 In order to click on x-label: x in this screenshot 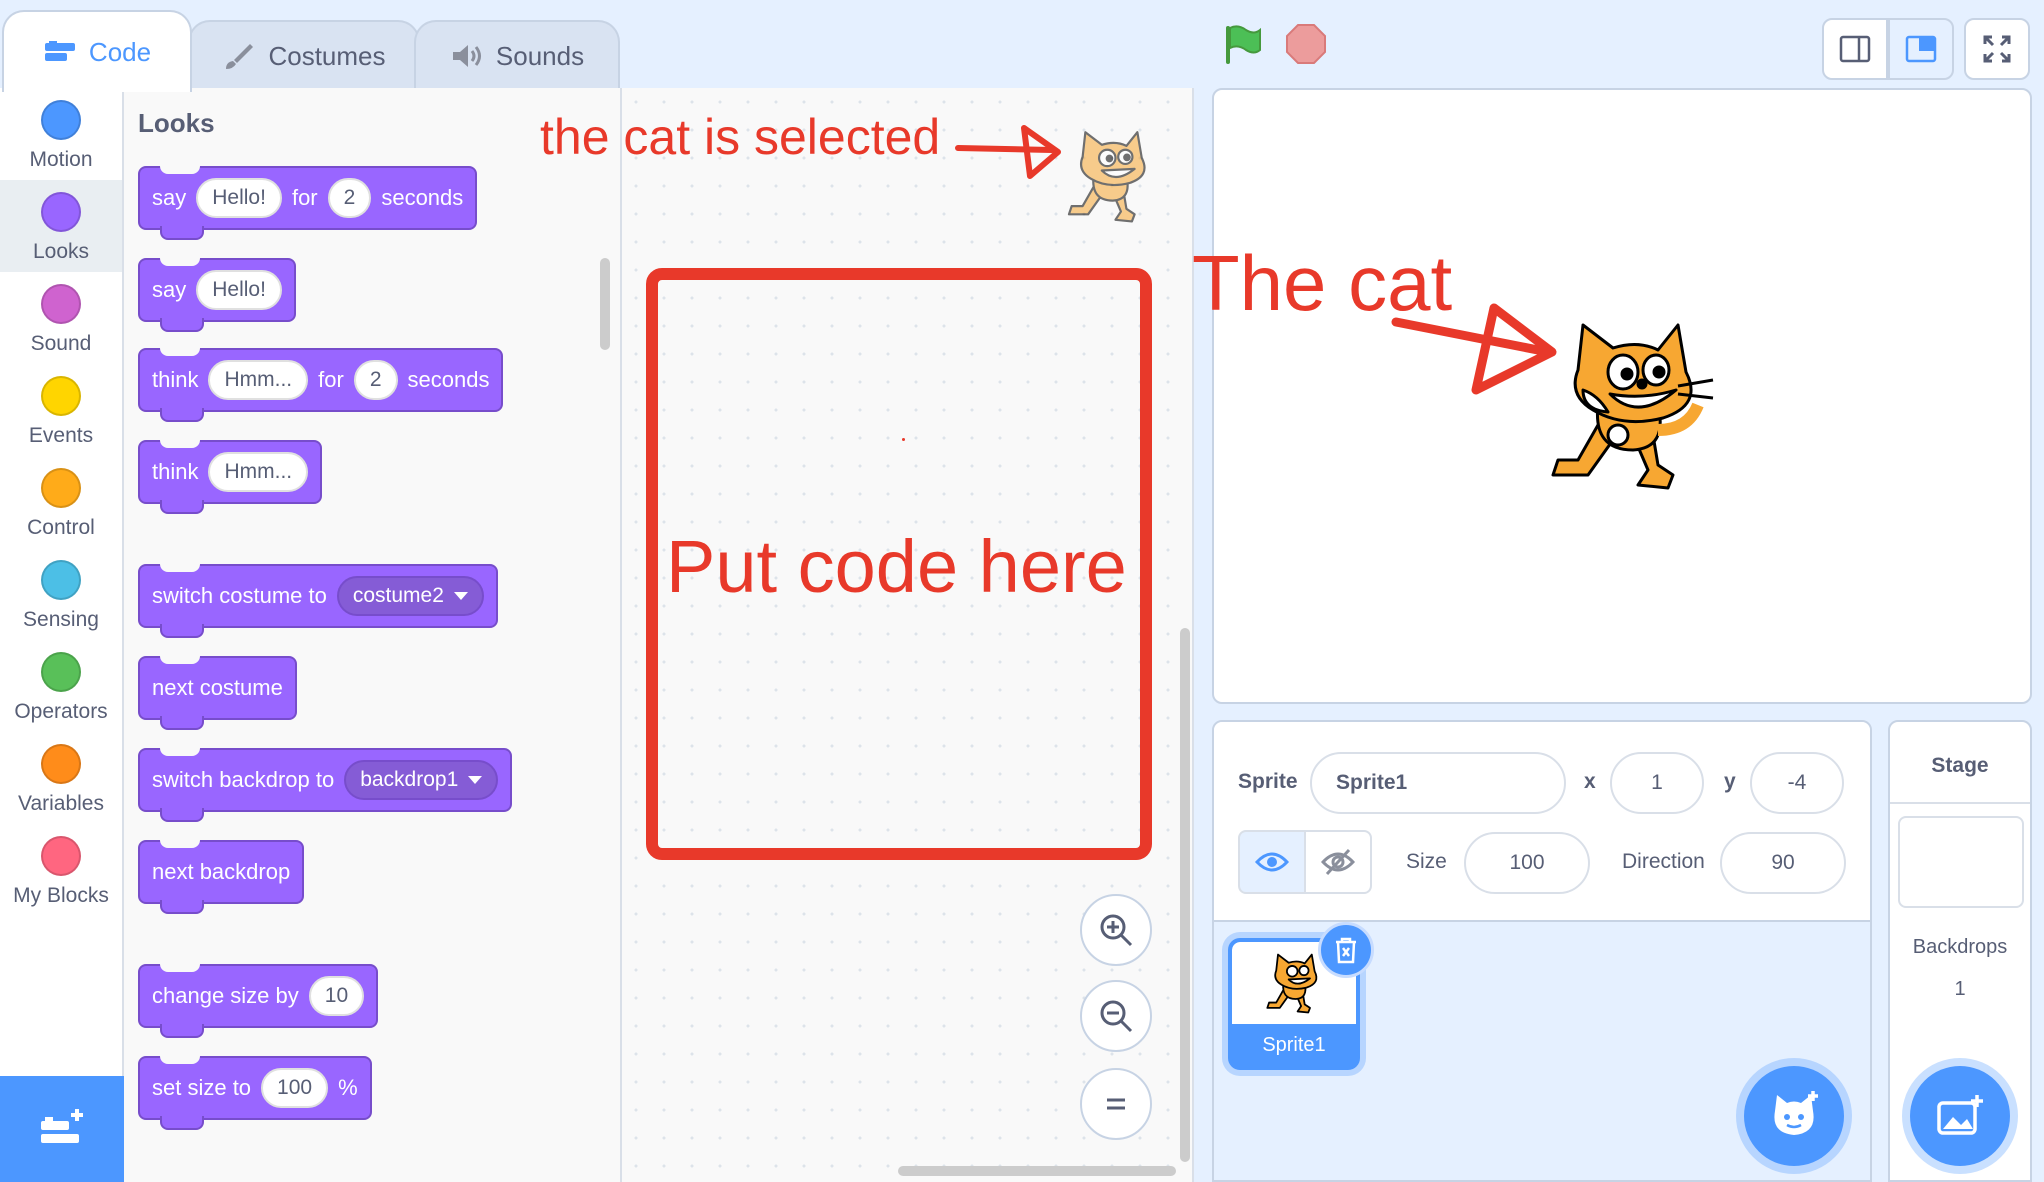, I will do `click(1590, 781)`.